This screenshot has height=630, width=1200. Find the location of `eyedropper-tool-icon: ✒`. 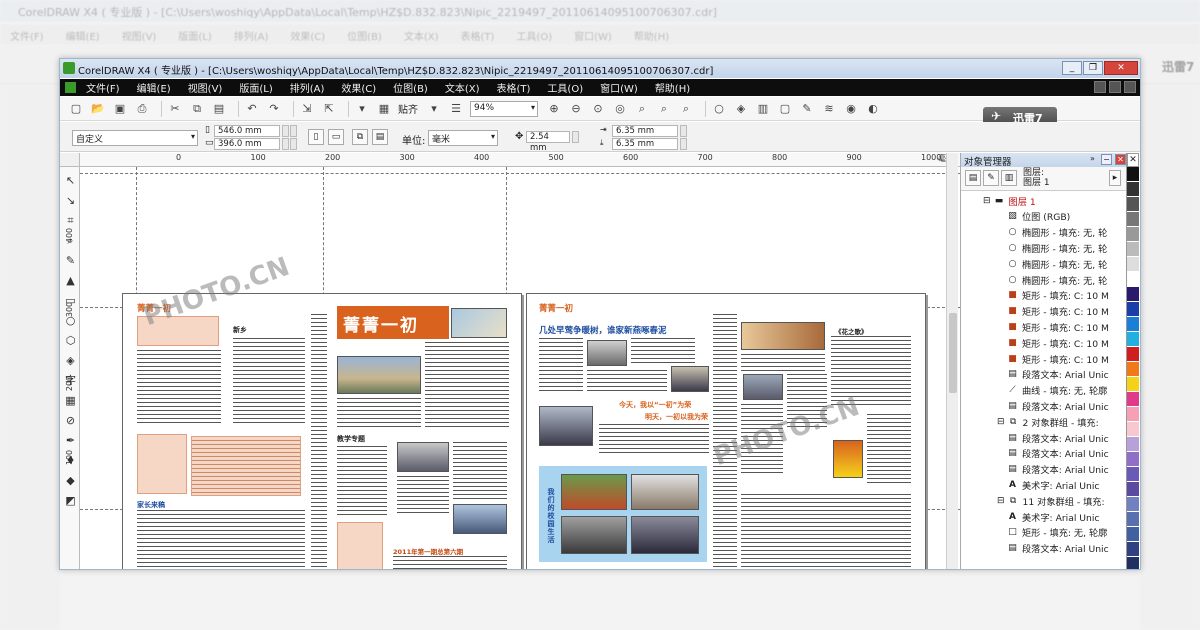

eyedropper-tool-icon: ✒ is located at coordinates (70, 440).